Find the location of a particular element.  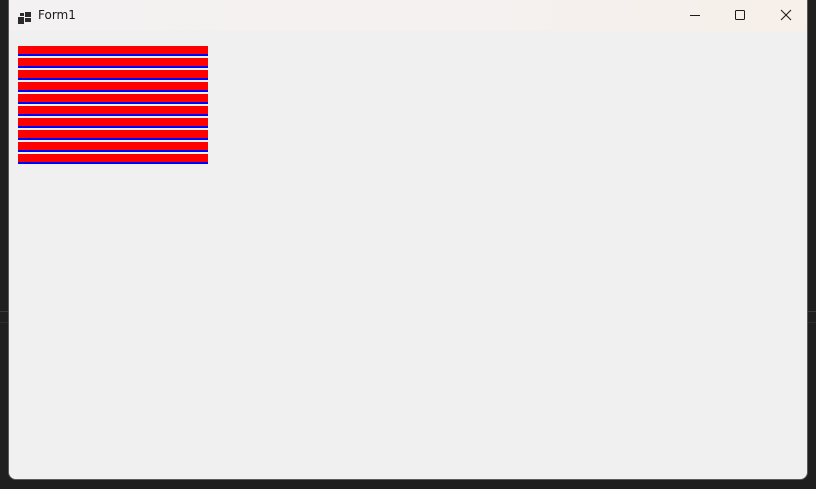

title-bar: Form1 is located at coordinates (408, 15).